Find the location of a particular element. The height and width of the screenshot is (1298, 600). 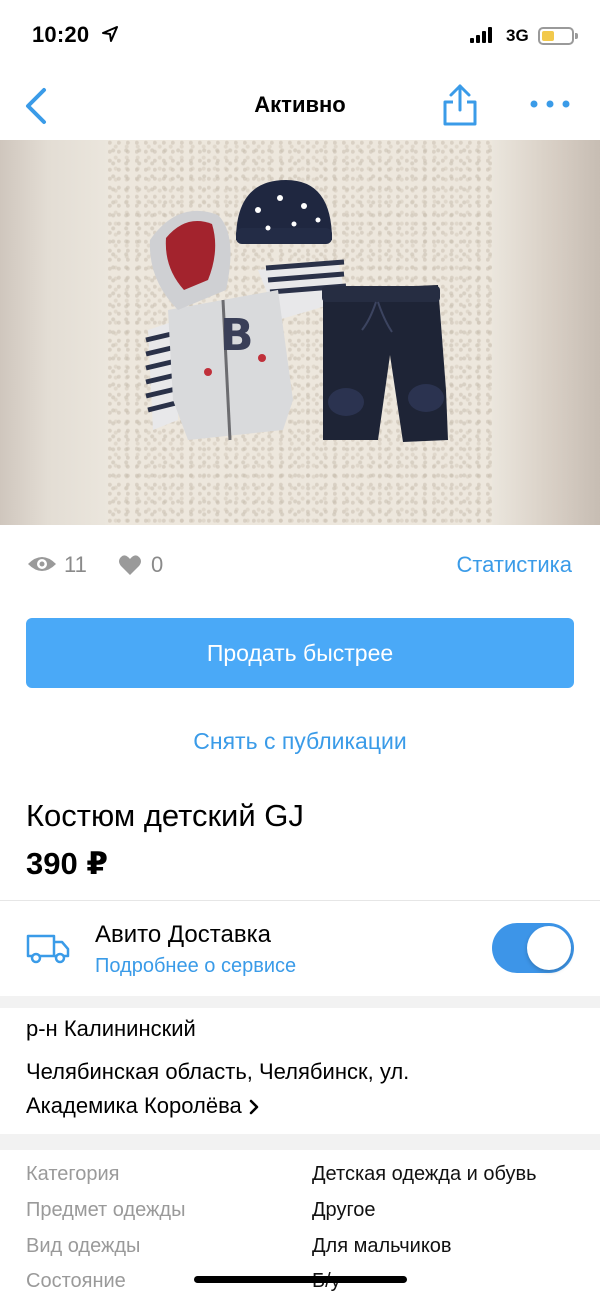

status-time: 10:20 is located at coordinates (61, 34).